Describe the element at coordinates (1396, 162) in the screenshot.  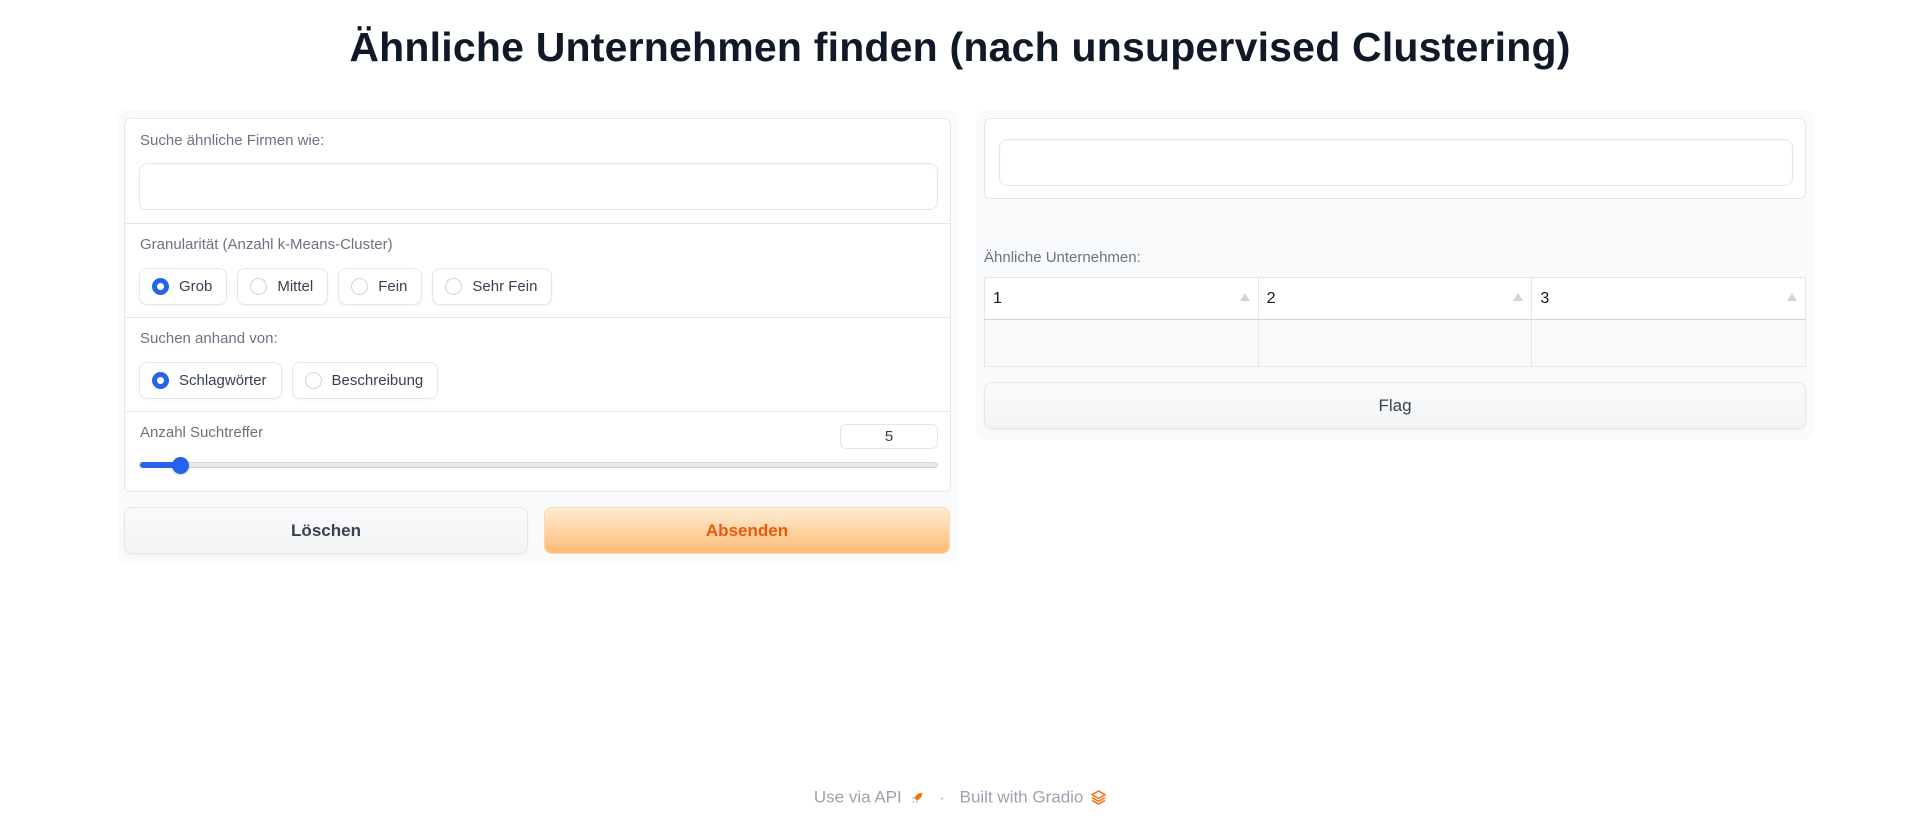
I see `output-textbox` at that location.